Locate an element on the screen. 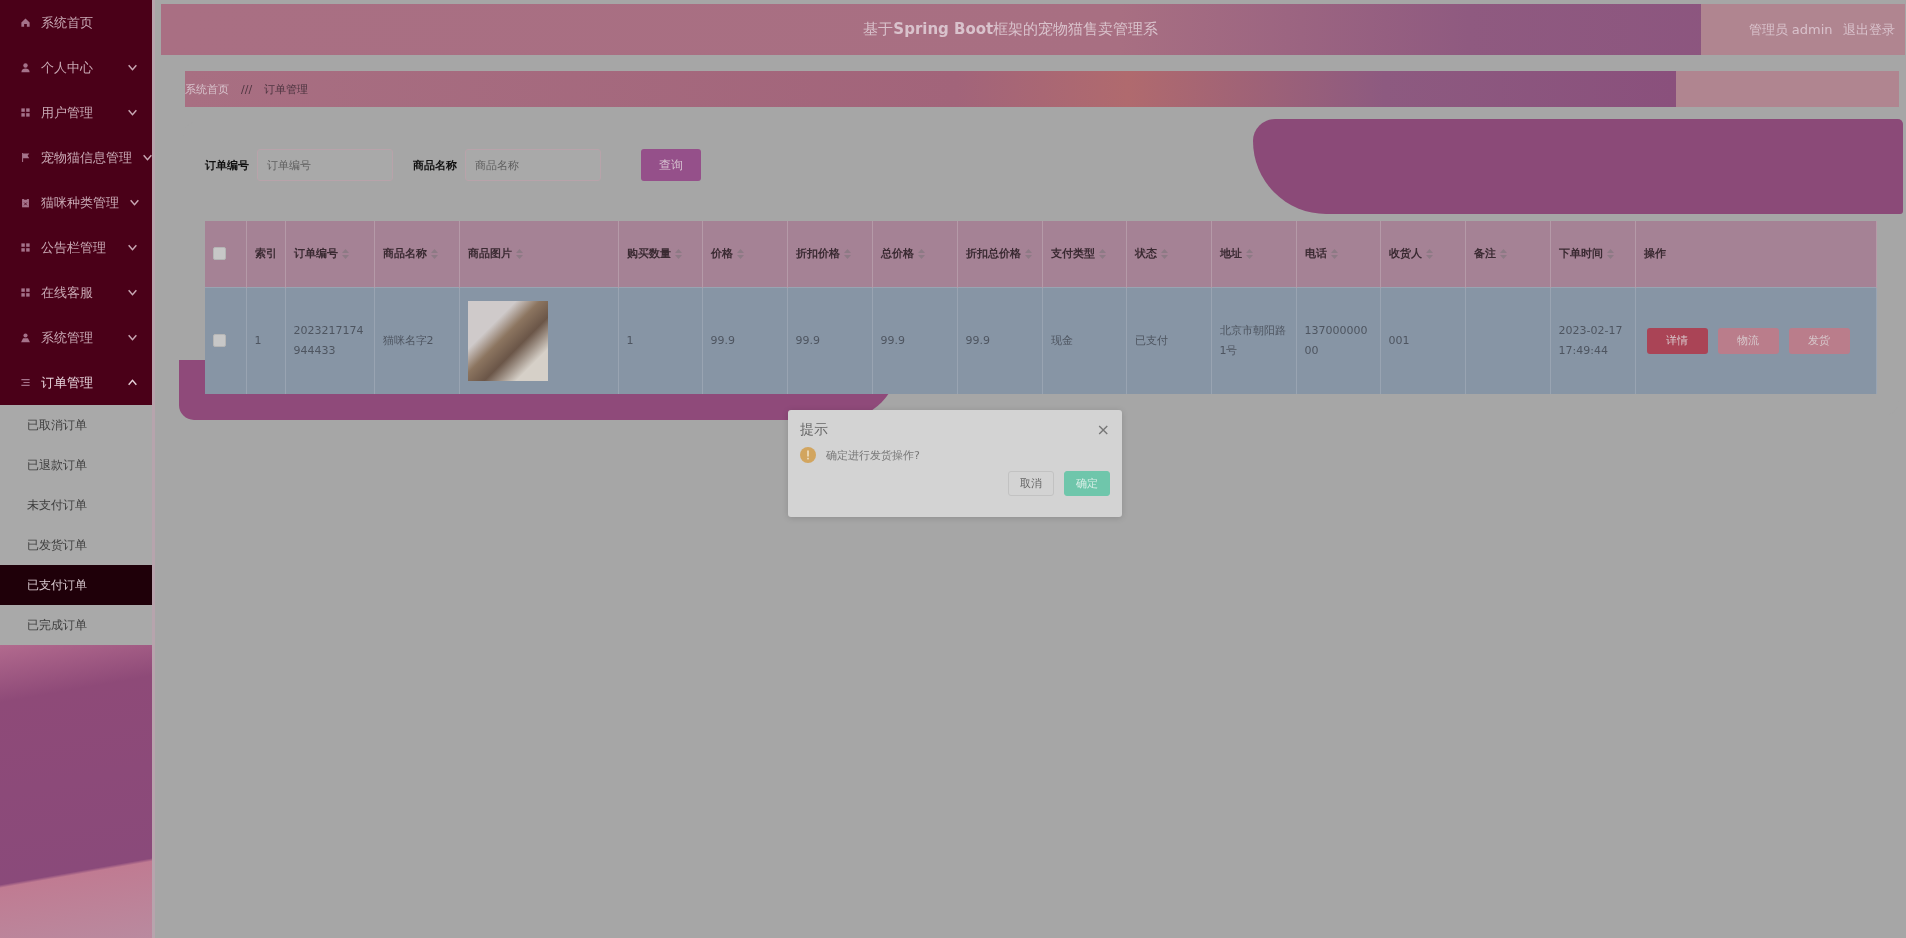 This screenshot has height=938, width=1906. warning-icon is located at coordinates (808, 455).